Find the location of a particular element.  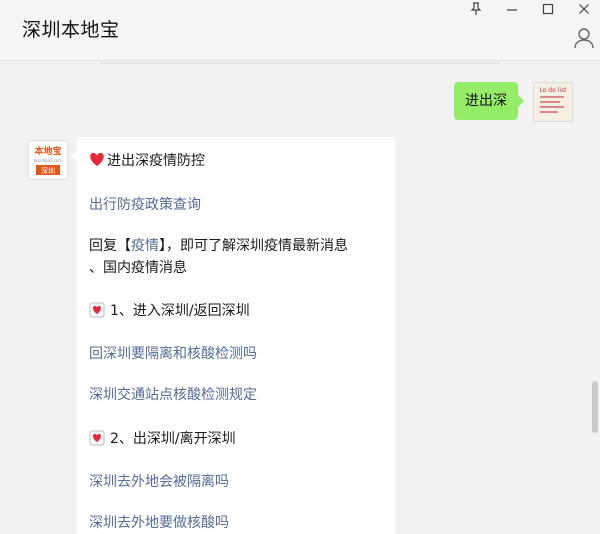

scrollbar-thumb is located at coordinates (595, 407).